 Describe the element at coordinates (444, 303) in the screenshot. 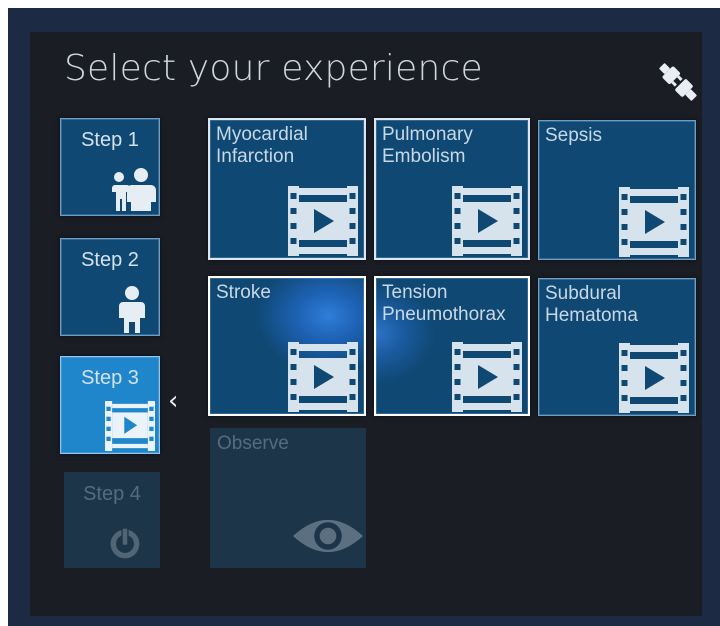

I see `experience-label: Tension Pneumothorax` at that location.